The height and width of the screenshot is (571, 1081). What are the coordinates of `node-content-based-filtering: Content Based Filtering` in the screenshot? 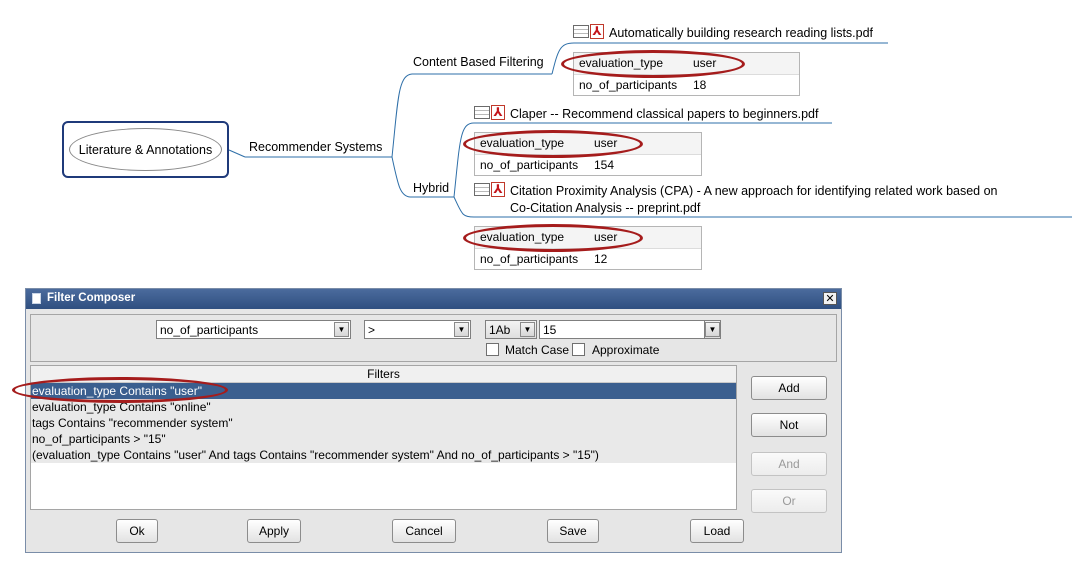 It's located at (478, 62).